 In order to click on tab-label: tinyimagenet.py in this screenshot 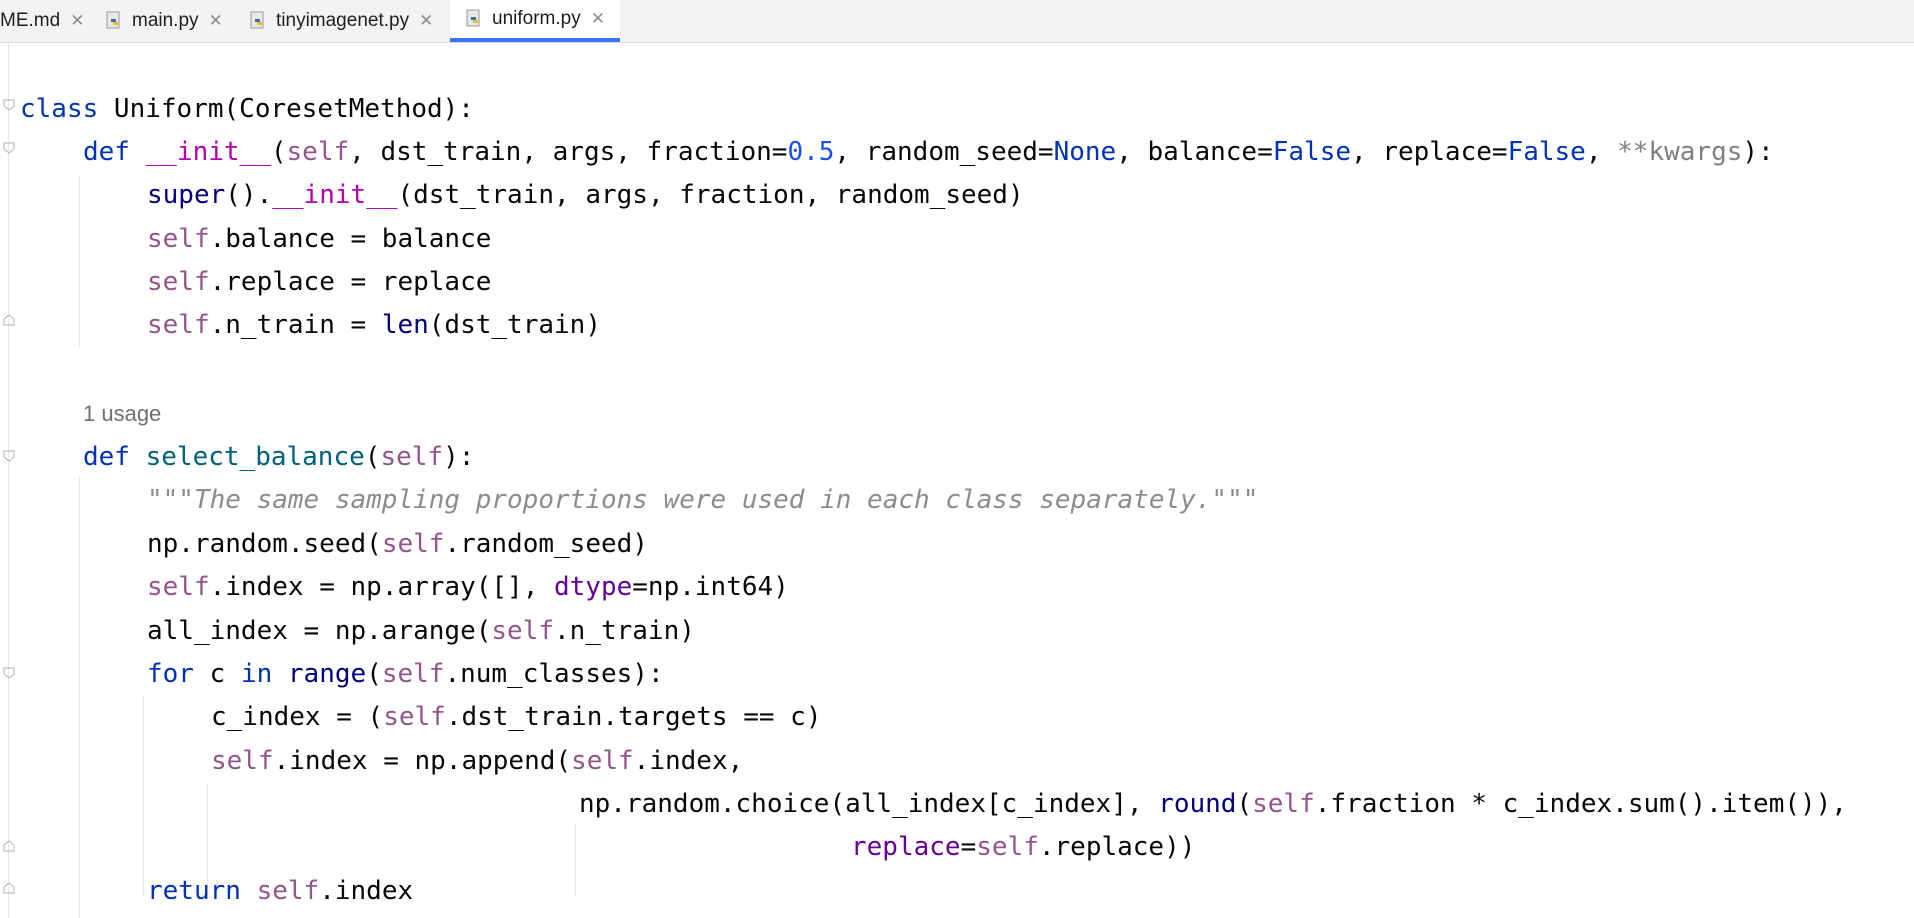, I will do `click(343, 20)`.